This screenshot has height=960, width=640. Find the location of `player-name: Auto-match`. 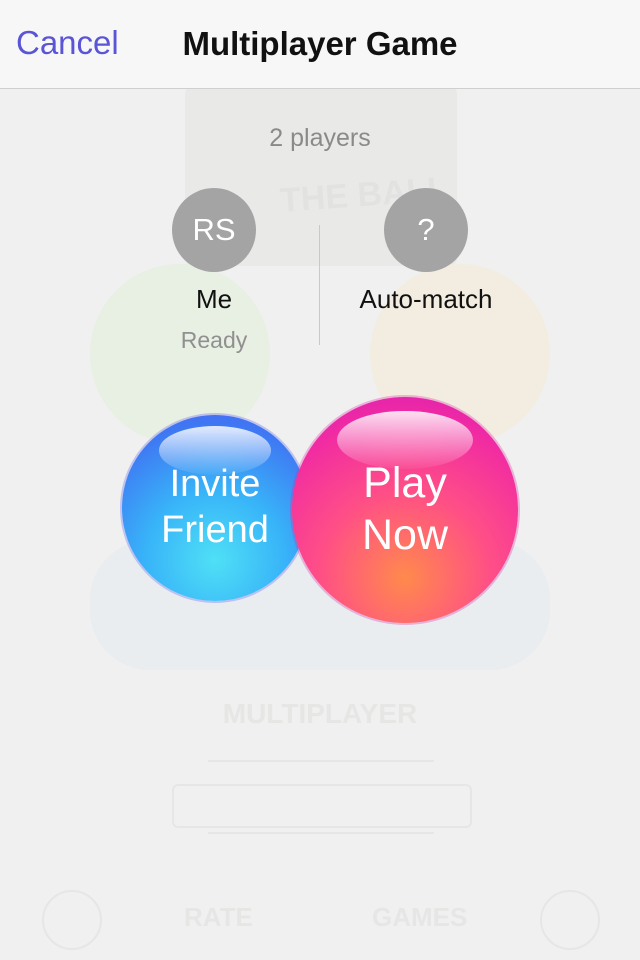

player-name: Auto-match is located at coordinates (426, 299).